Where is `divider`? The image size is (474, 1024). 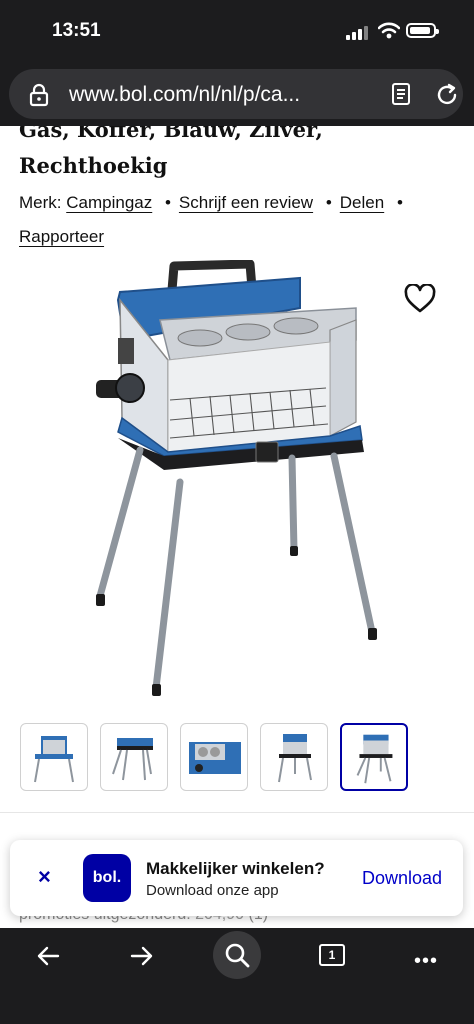 divider is located at coordinates (237, 812).